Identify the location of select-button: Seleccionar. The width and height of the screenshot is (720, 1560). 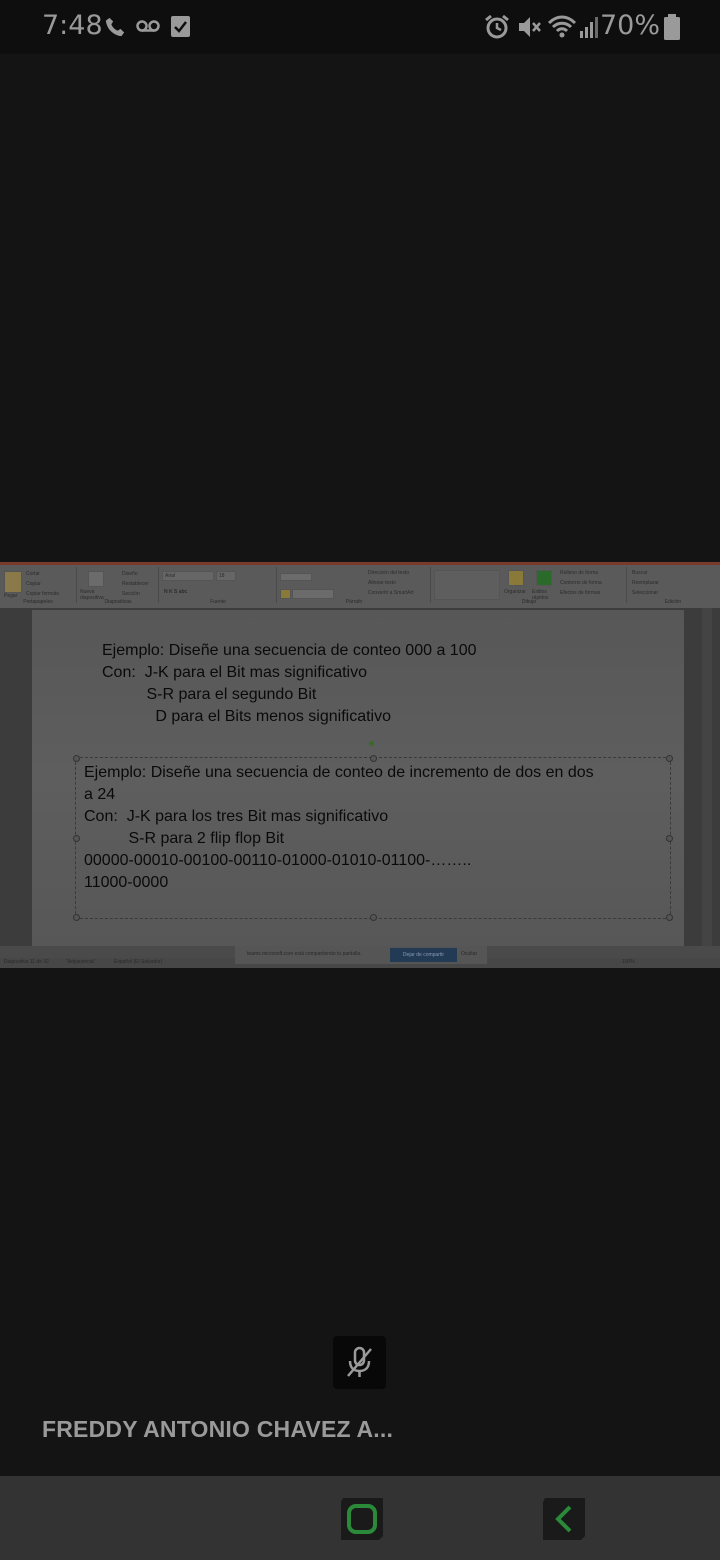
(645, 593).